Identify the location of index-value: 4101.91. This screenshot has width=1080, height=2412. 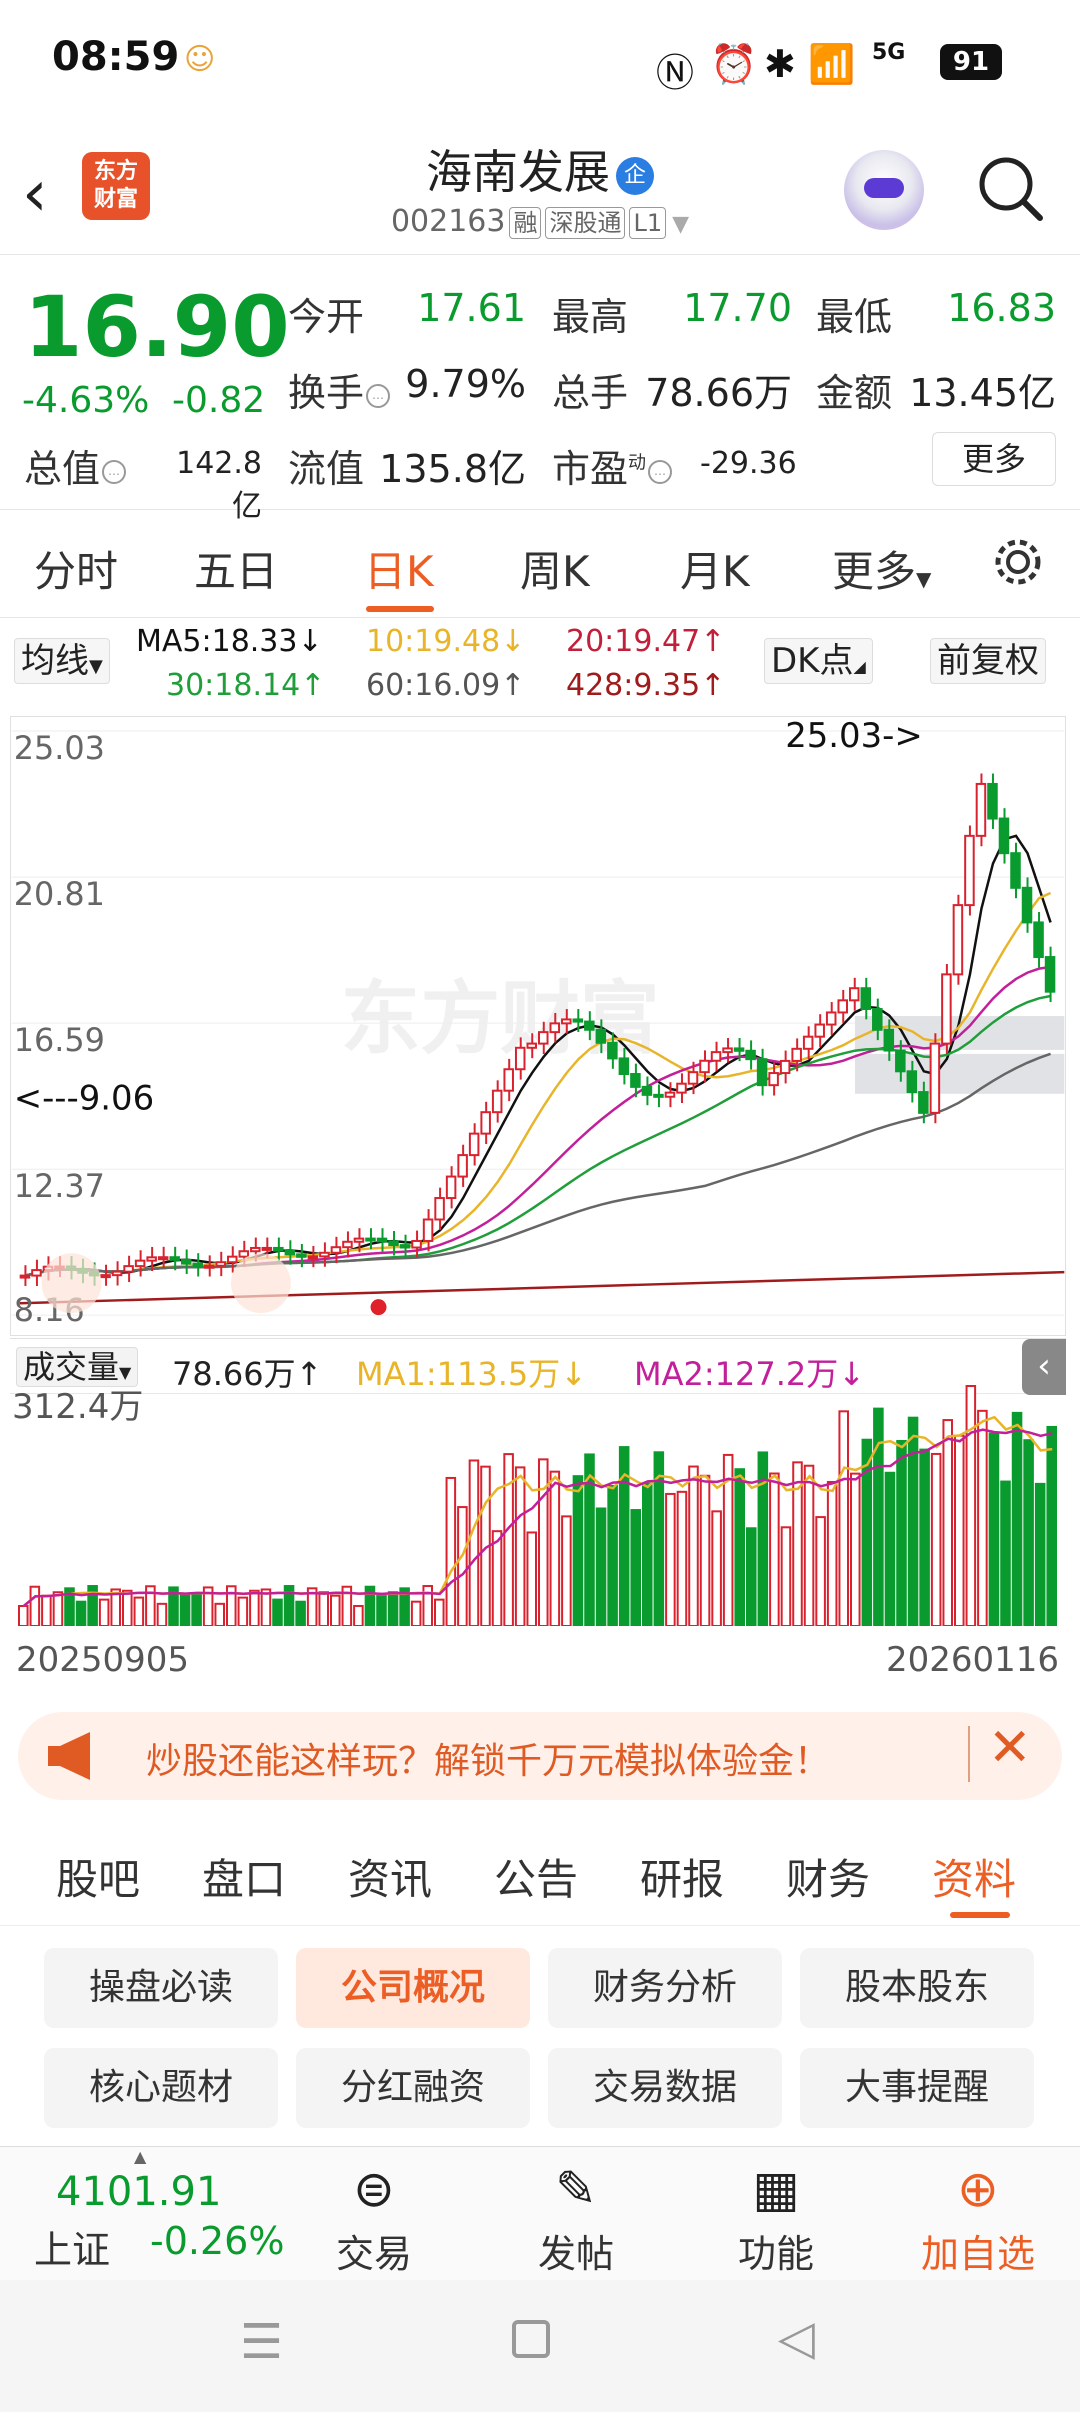
(138, 2192).